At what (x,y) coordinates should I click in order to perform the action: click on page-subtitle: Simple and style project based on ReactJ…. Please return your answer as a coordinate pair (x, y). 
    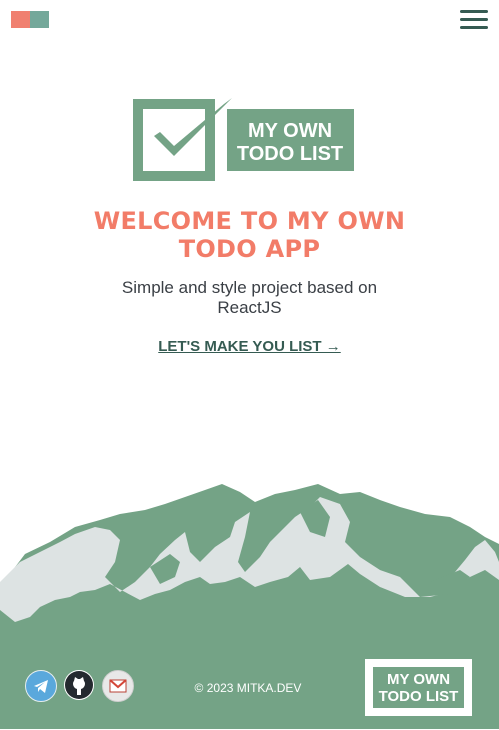
    Looking at the image, I should click on (249, 297).